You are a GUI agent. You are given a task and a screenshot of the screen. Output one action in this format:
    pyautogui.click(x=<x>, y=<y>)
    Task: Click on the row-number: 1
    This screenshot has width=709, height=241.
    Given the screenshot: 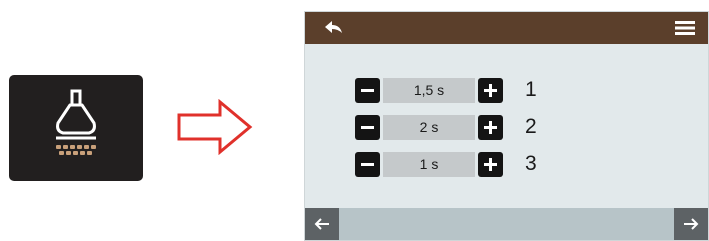 What is the action you would take?
    pyautogui.click(x=531, y=89)
    